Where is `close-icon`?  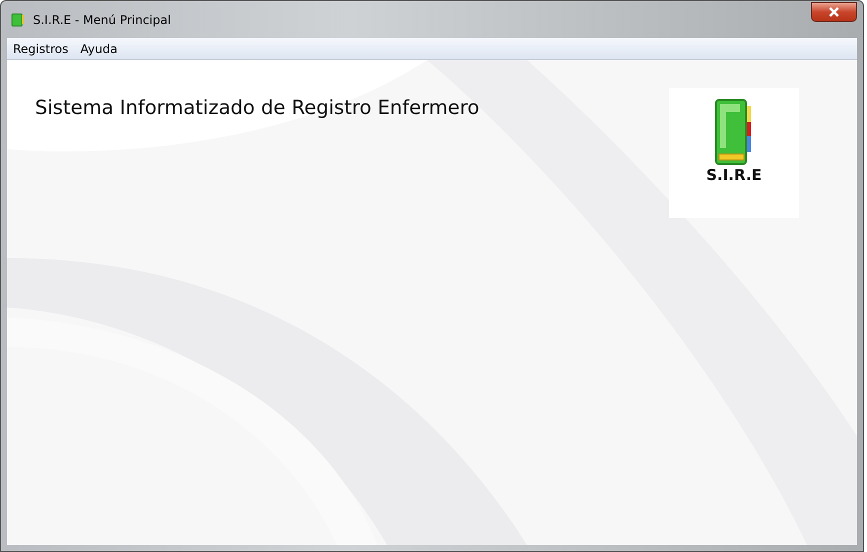 close-icon is located at coordinates (834, 11).